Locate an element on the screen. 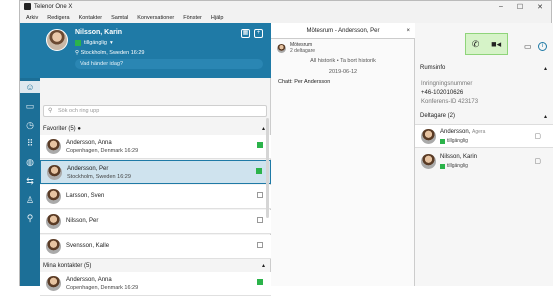  participant-row: Nilsson, Karin tillgänglig ▢ is located at coordinates (484, 162).